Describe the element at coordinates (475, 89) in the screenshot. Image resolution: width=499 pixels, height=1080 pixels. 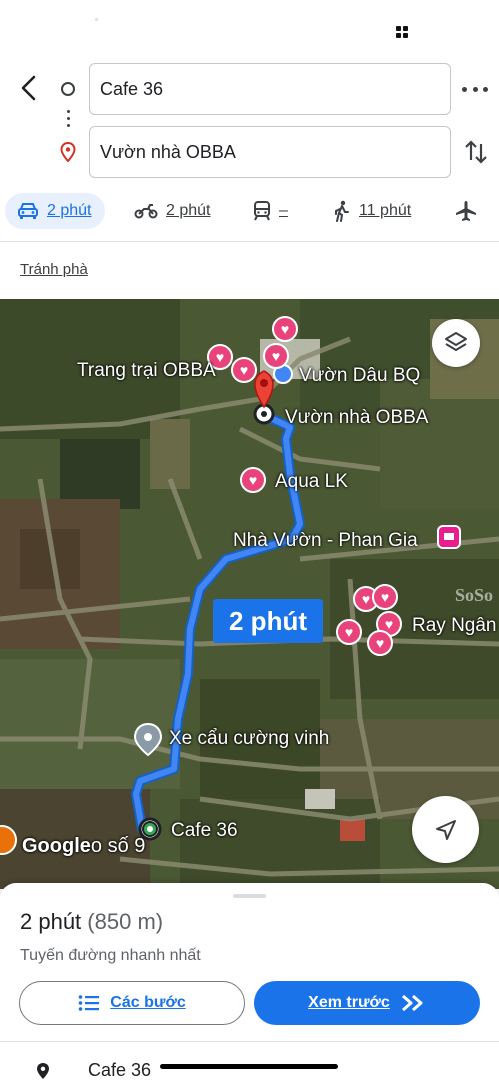
I see `more-options-button` at that location.